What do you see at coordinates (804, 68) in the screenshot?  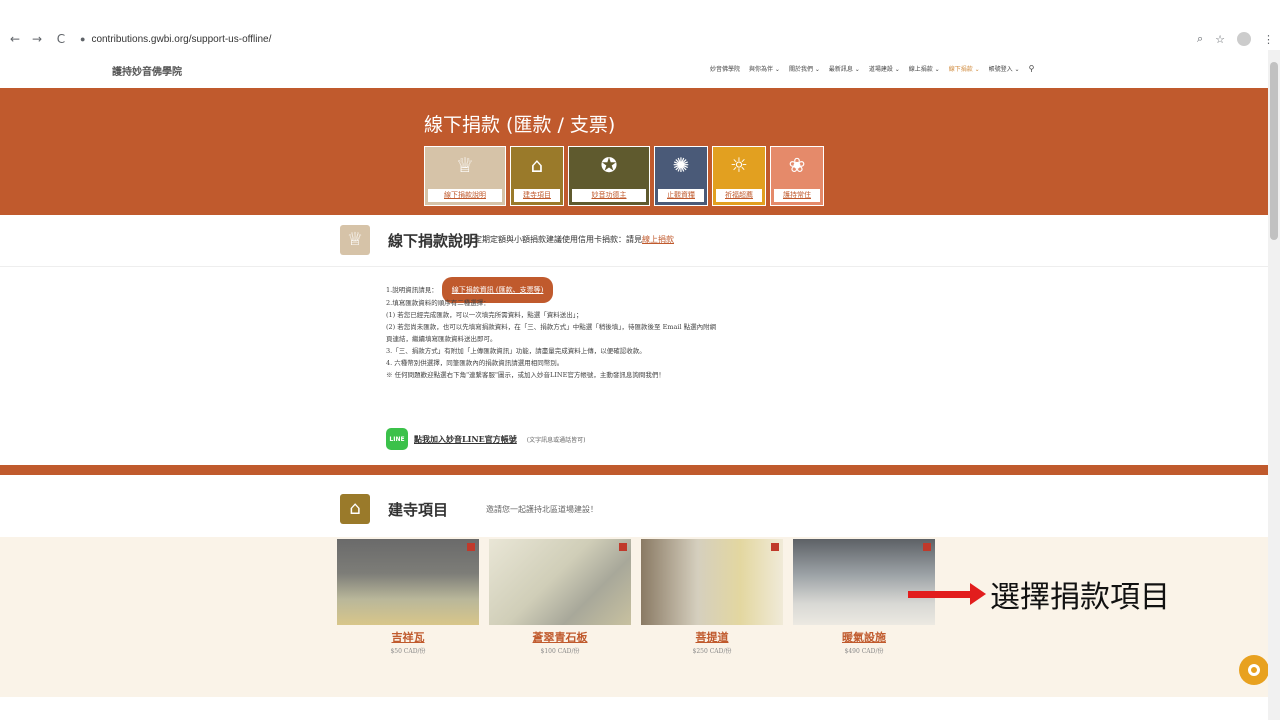 I see `nav-item-about: 關於我們 ⌄` at bounding box center [804, 68].